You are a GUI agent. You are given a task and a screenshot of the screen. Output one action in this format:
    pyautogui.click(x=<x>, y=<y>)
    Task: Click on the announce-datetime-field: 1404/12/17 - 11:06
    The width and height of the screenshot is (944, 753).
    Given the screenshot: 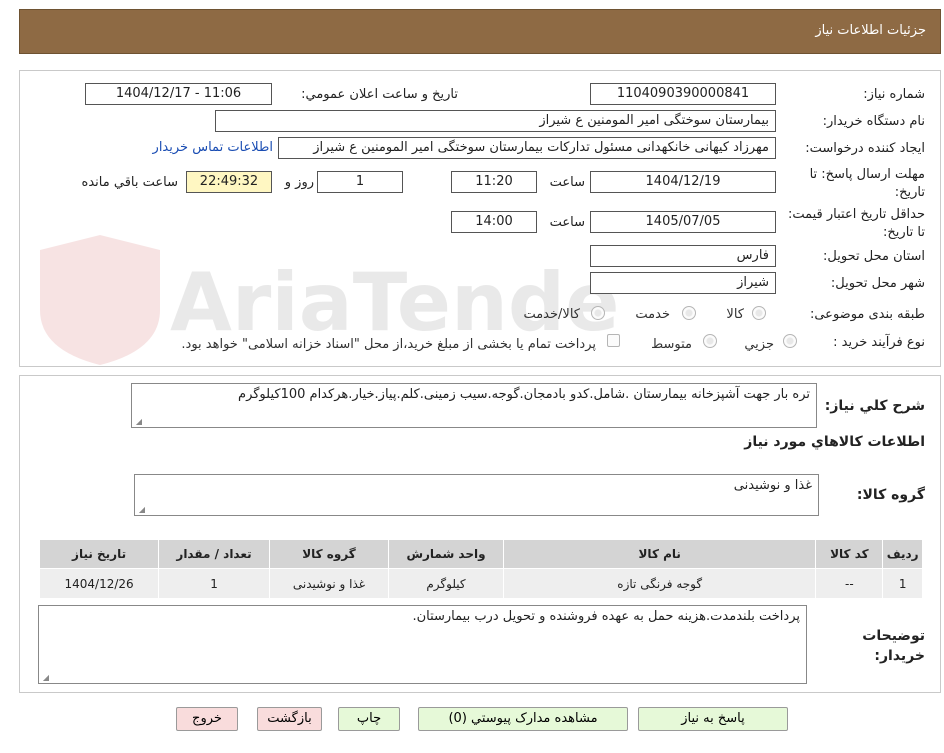 What is the action you would take?
    pyautogui.click(x=178, y=94)
    